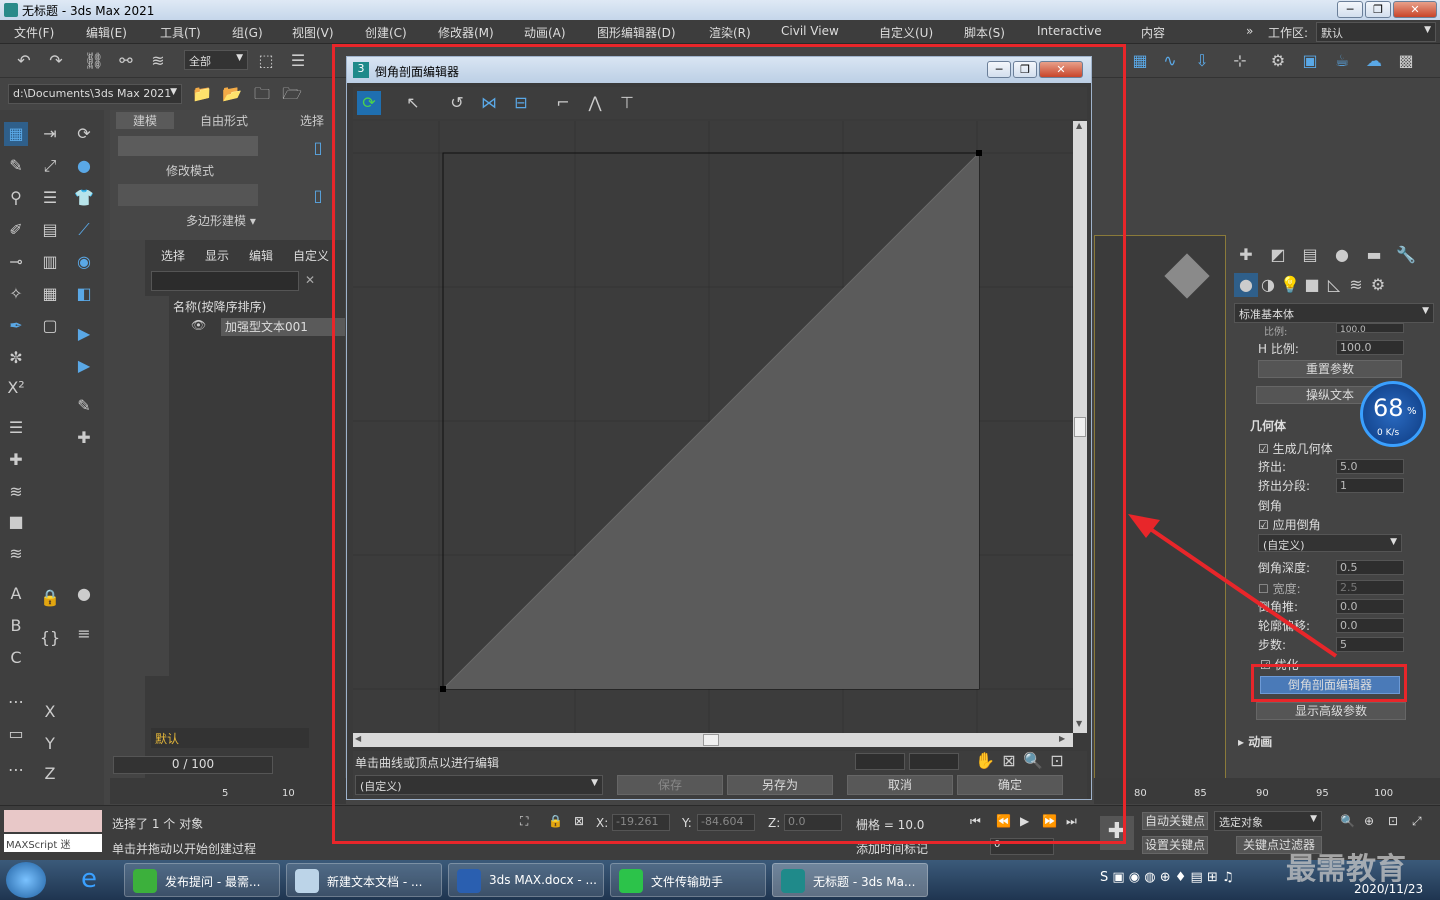 Image resolution: width=1440 pixels, height=900 pixels. I want to click on ribbon-tool2-icon: ▯, so click(318, 196).